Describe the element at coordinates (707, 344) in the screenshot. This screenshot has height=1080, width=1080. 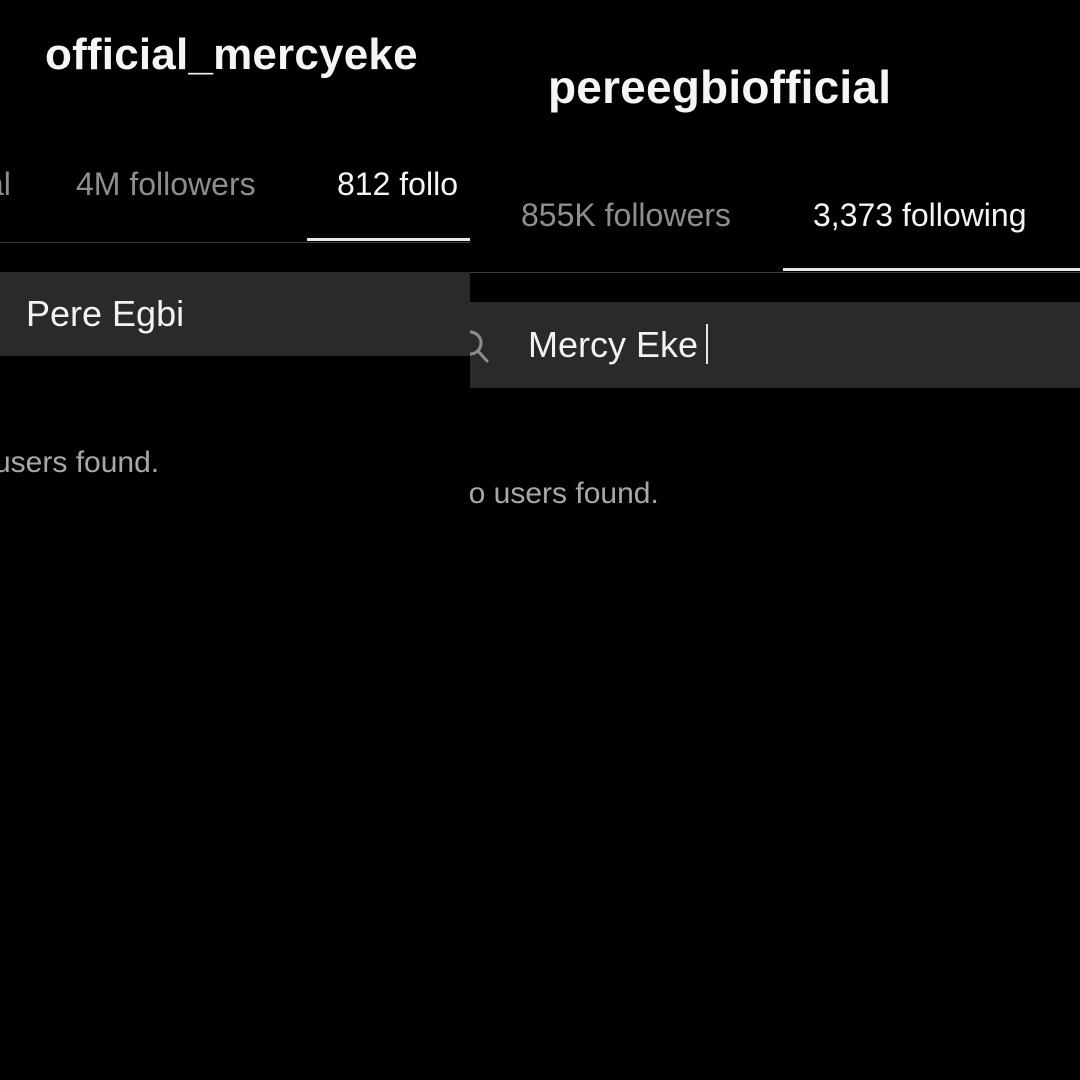
I see `text-cursor` at that location.